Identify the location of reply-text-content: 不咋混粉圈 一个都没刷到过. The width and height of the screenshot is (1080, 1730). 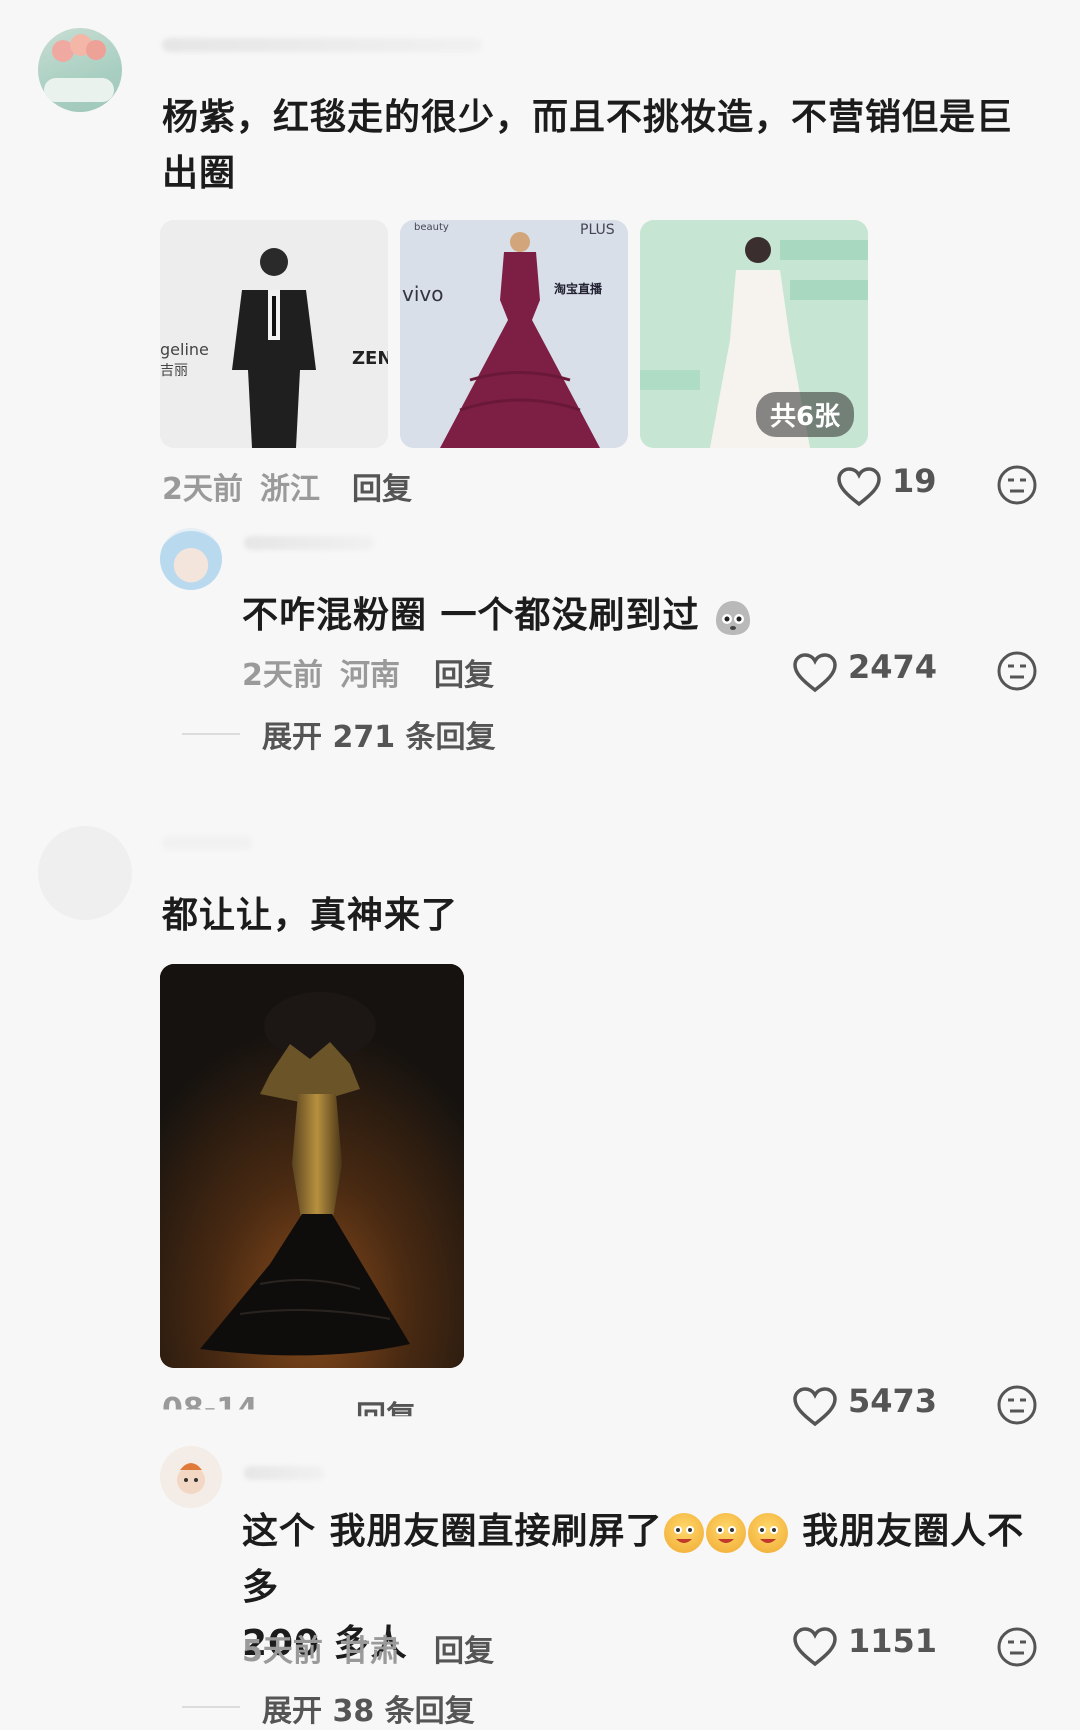
(471, 615).